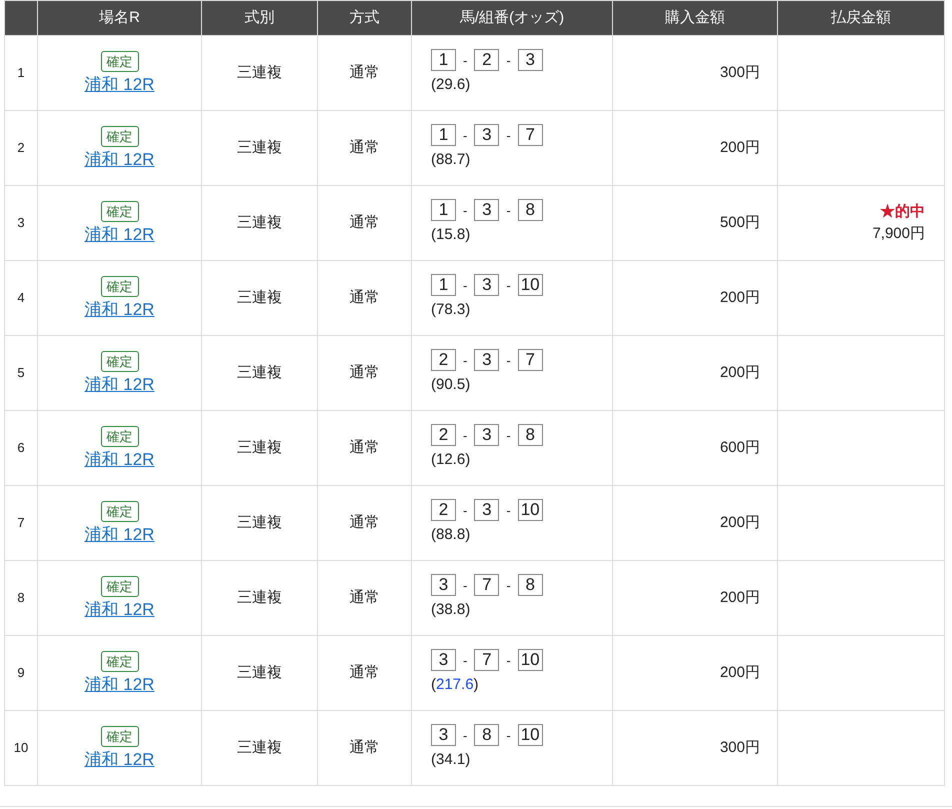  What do you see at coordinates (451, 760) in the screenshot?
I see `odds: (34.1)` at bounding box center [451, 760].